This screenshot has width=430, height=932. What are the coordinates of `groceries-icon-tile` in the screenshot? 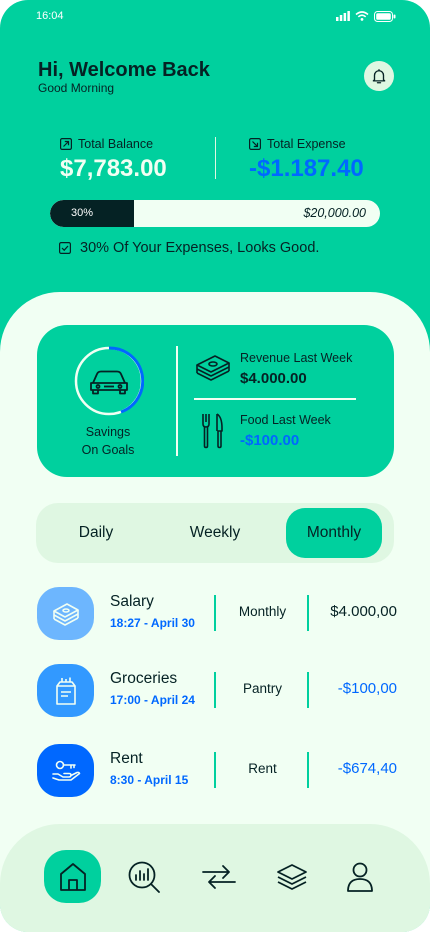 It's located at (65, 690).